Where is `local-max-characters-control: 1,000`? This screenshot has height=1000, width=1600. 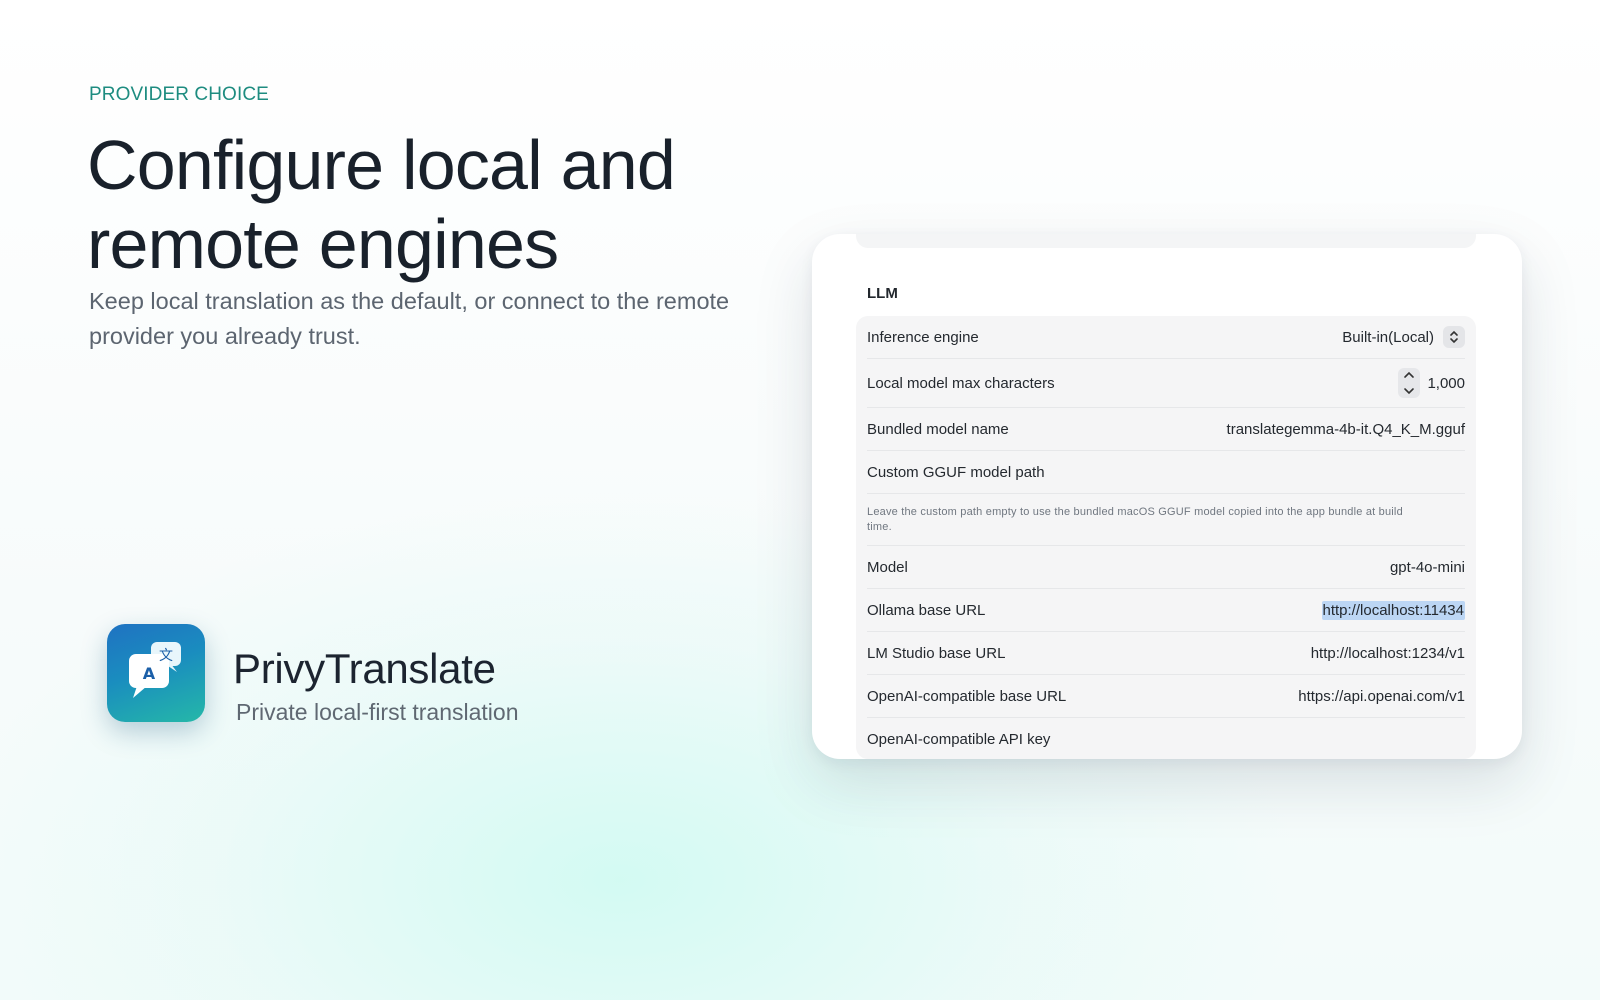 local-max-characters-control: 1,000 is located at coordinates (1431, 383).